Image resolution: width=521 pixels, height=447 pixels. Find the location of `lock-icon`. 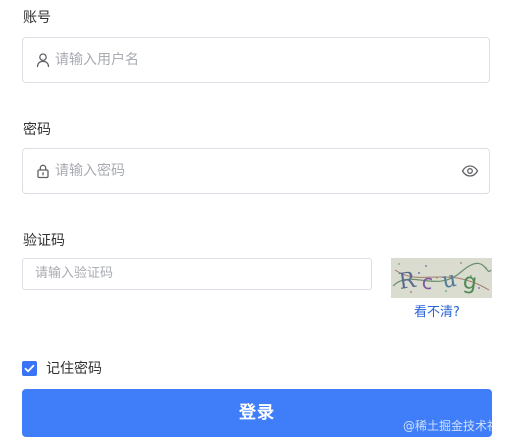

lock-icon is located at coordinates (43, 171).